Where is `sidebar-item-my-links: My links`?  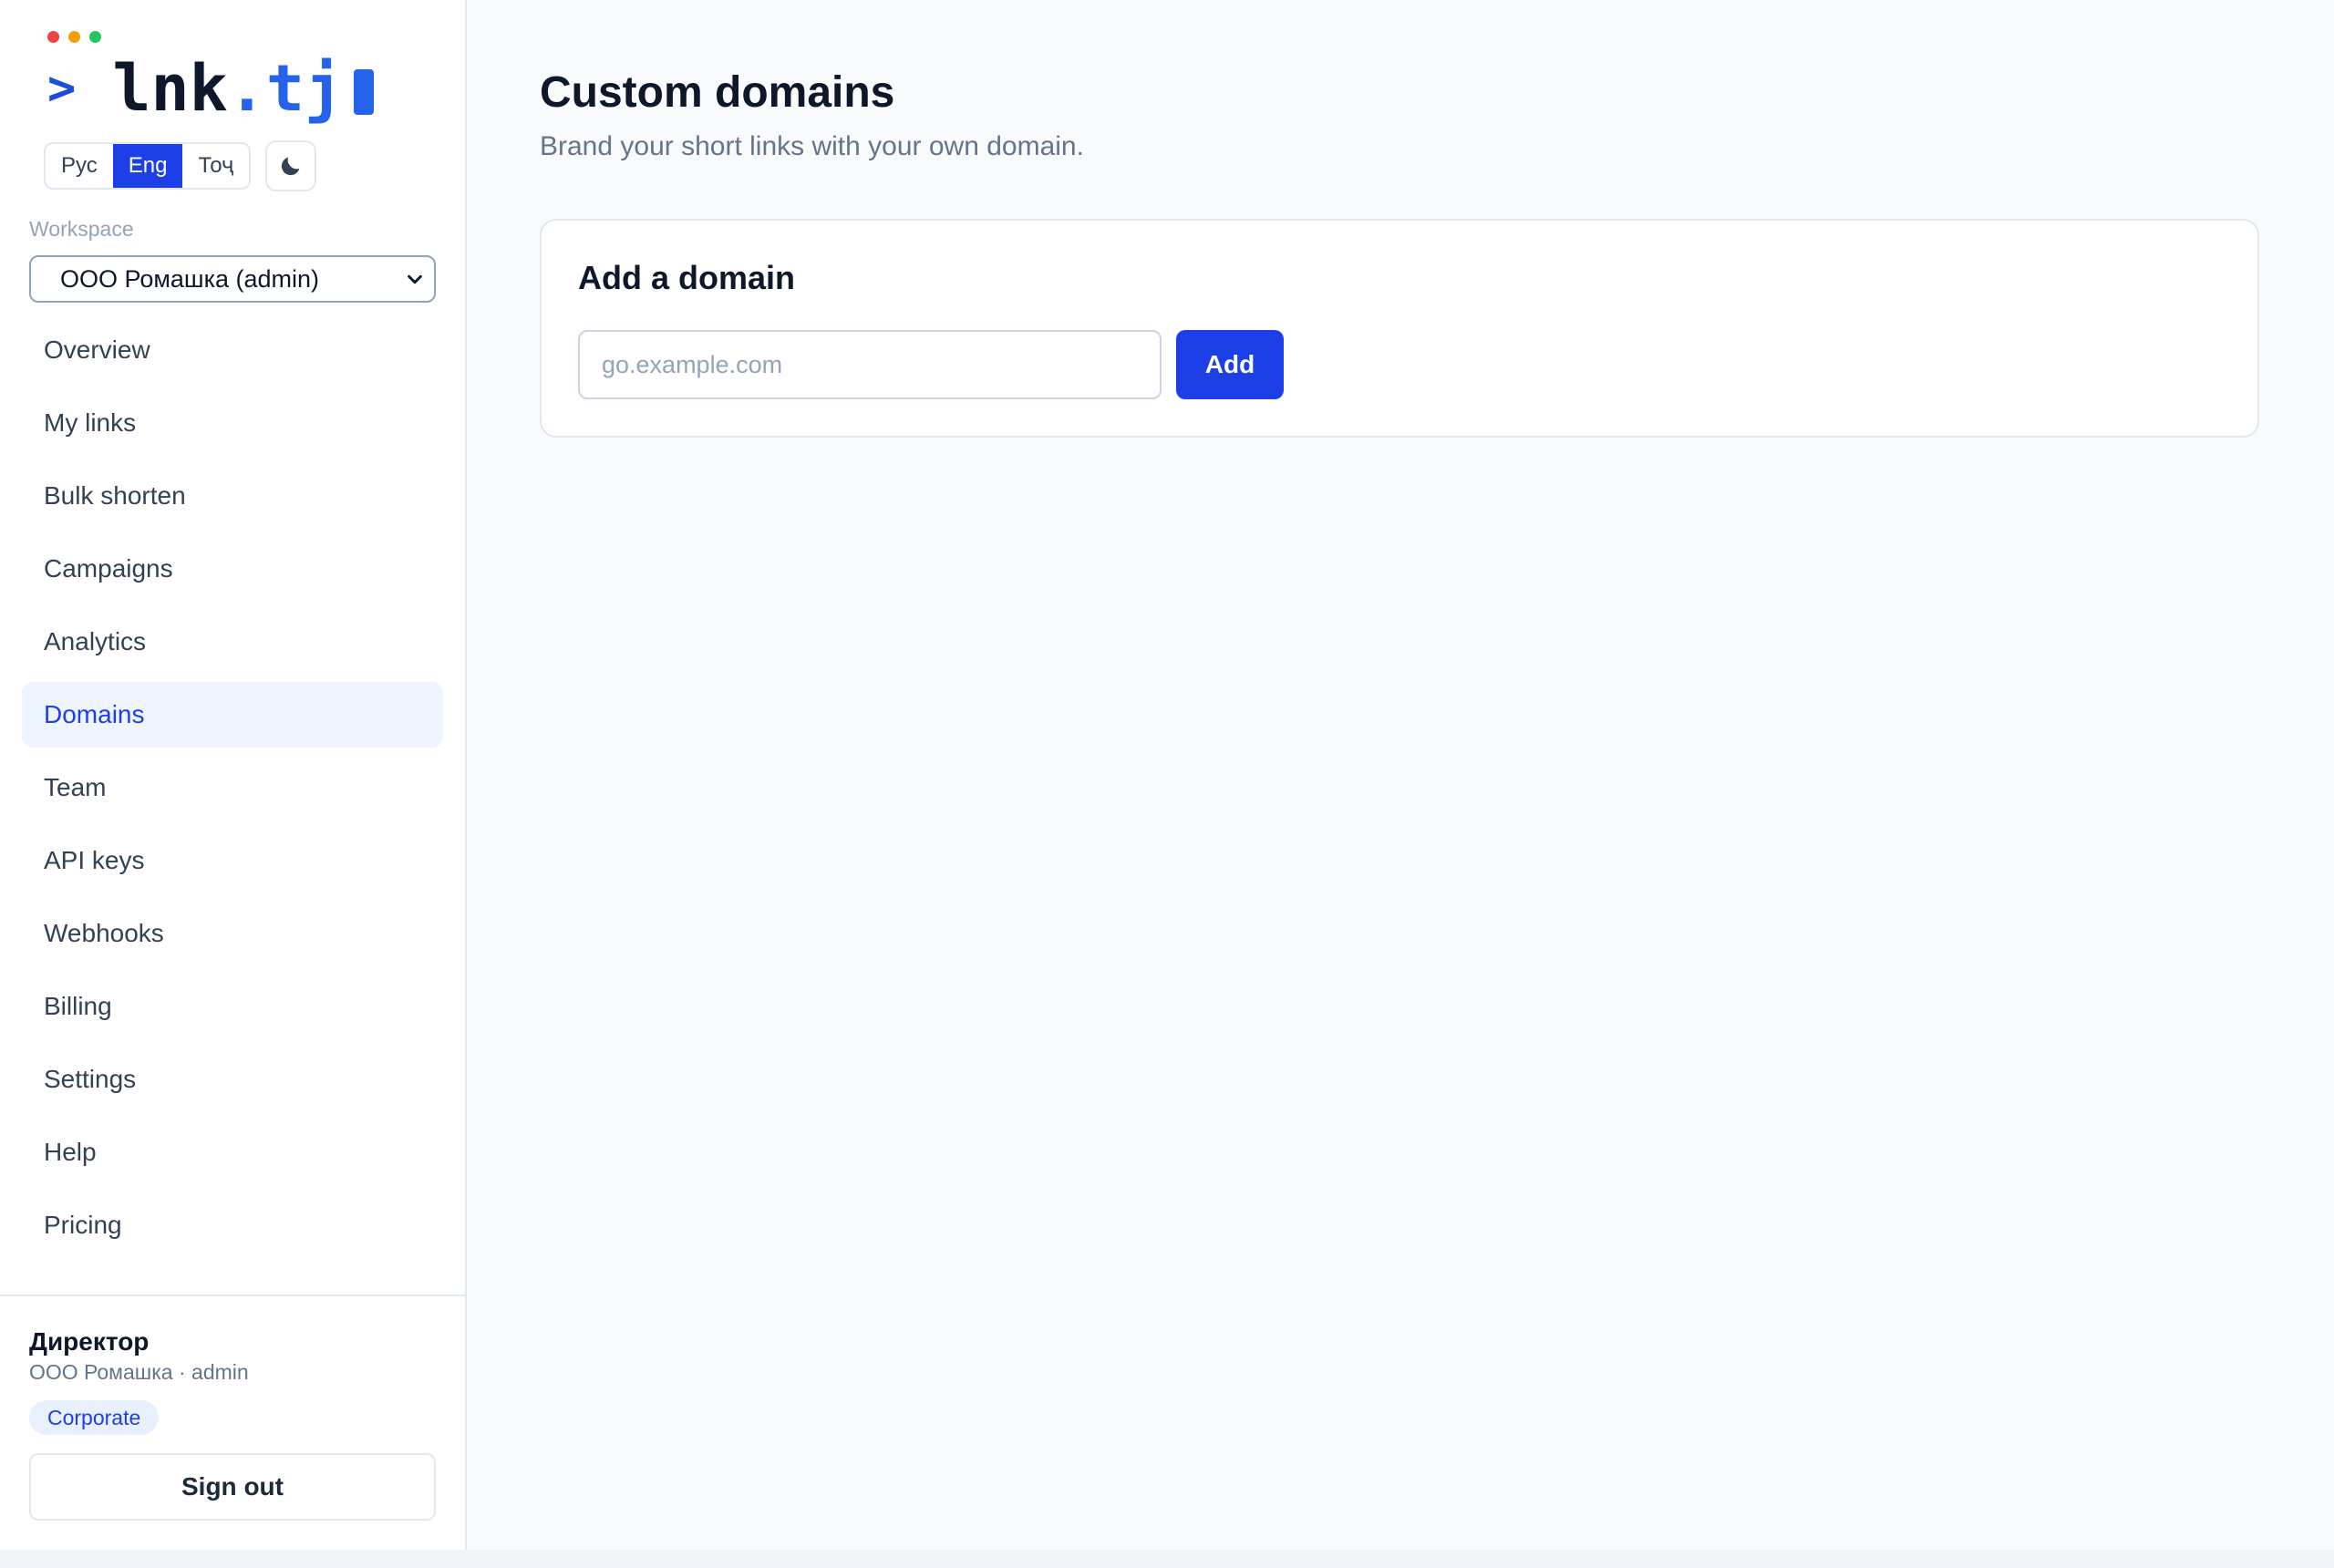
sidebar-item-my-links: My links is located at coordinates (232, 423).